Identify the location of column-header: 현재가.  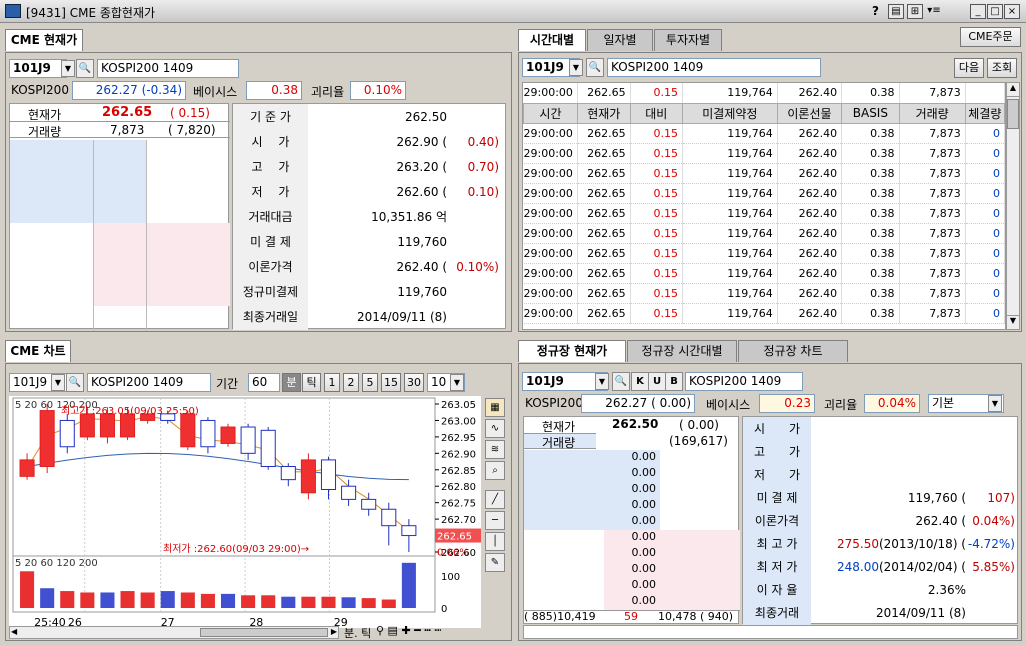
(603, 113).